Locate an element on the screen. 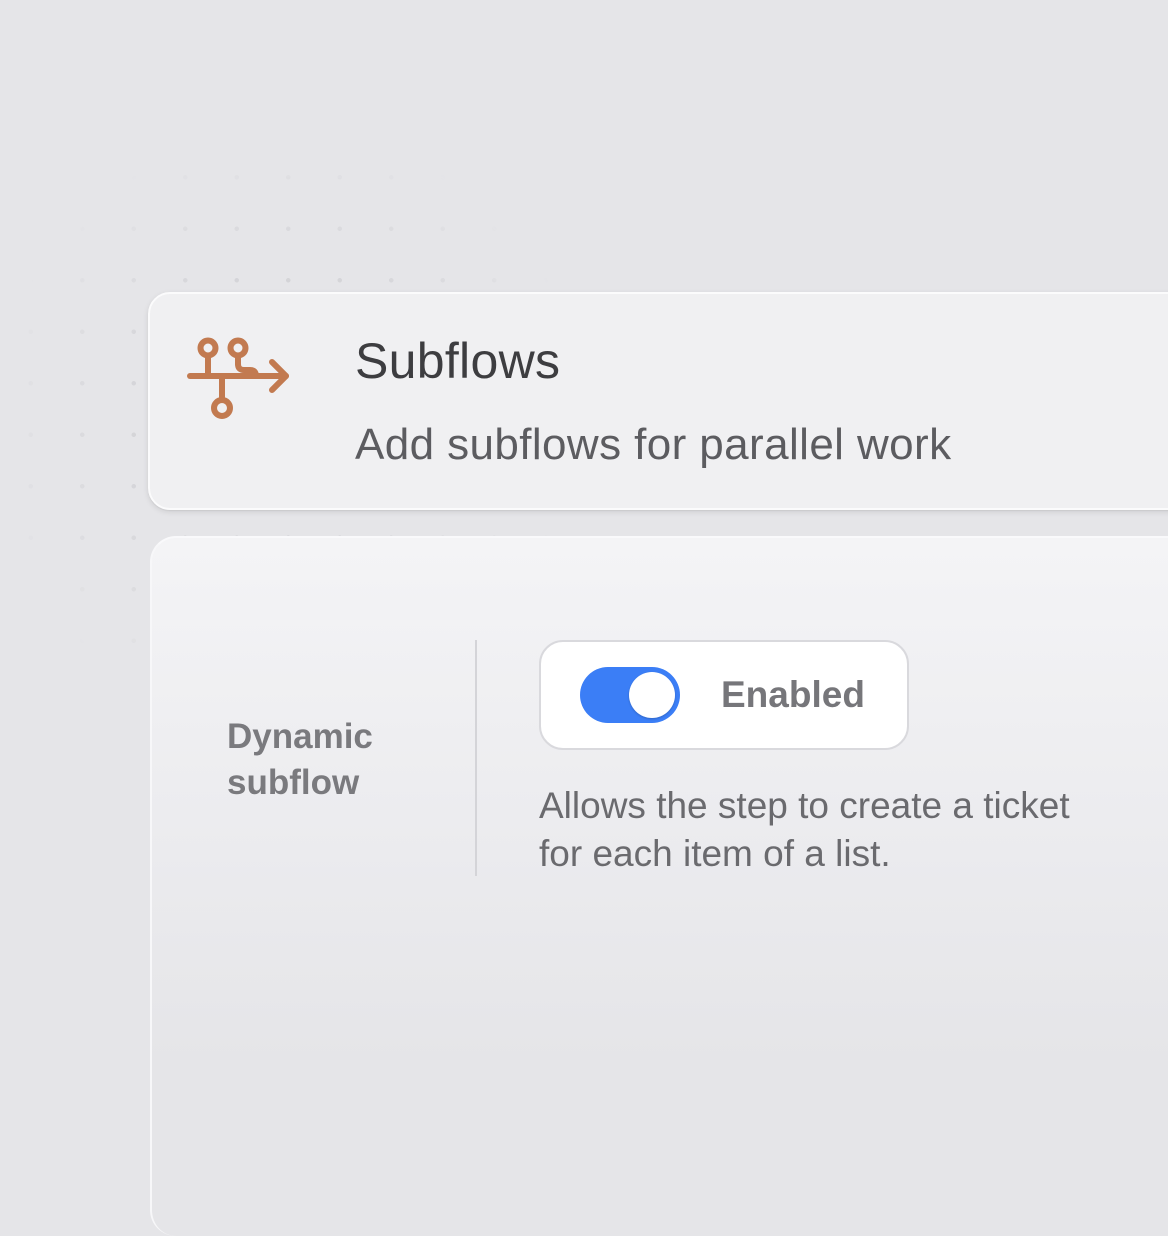 The image size is (1168, 1236). subflow-branch-arrow-icon is located at coordinates (239, 377).